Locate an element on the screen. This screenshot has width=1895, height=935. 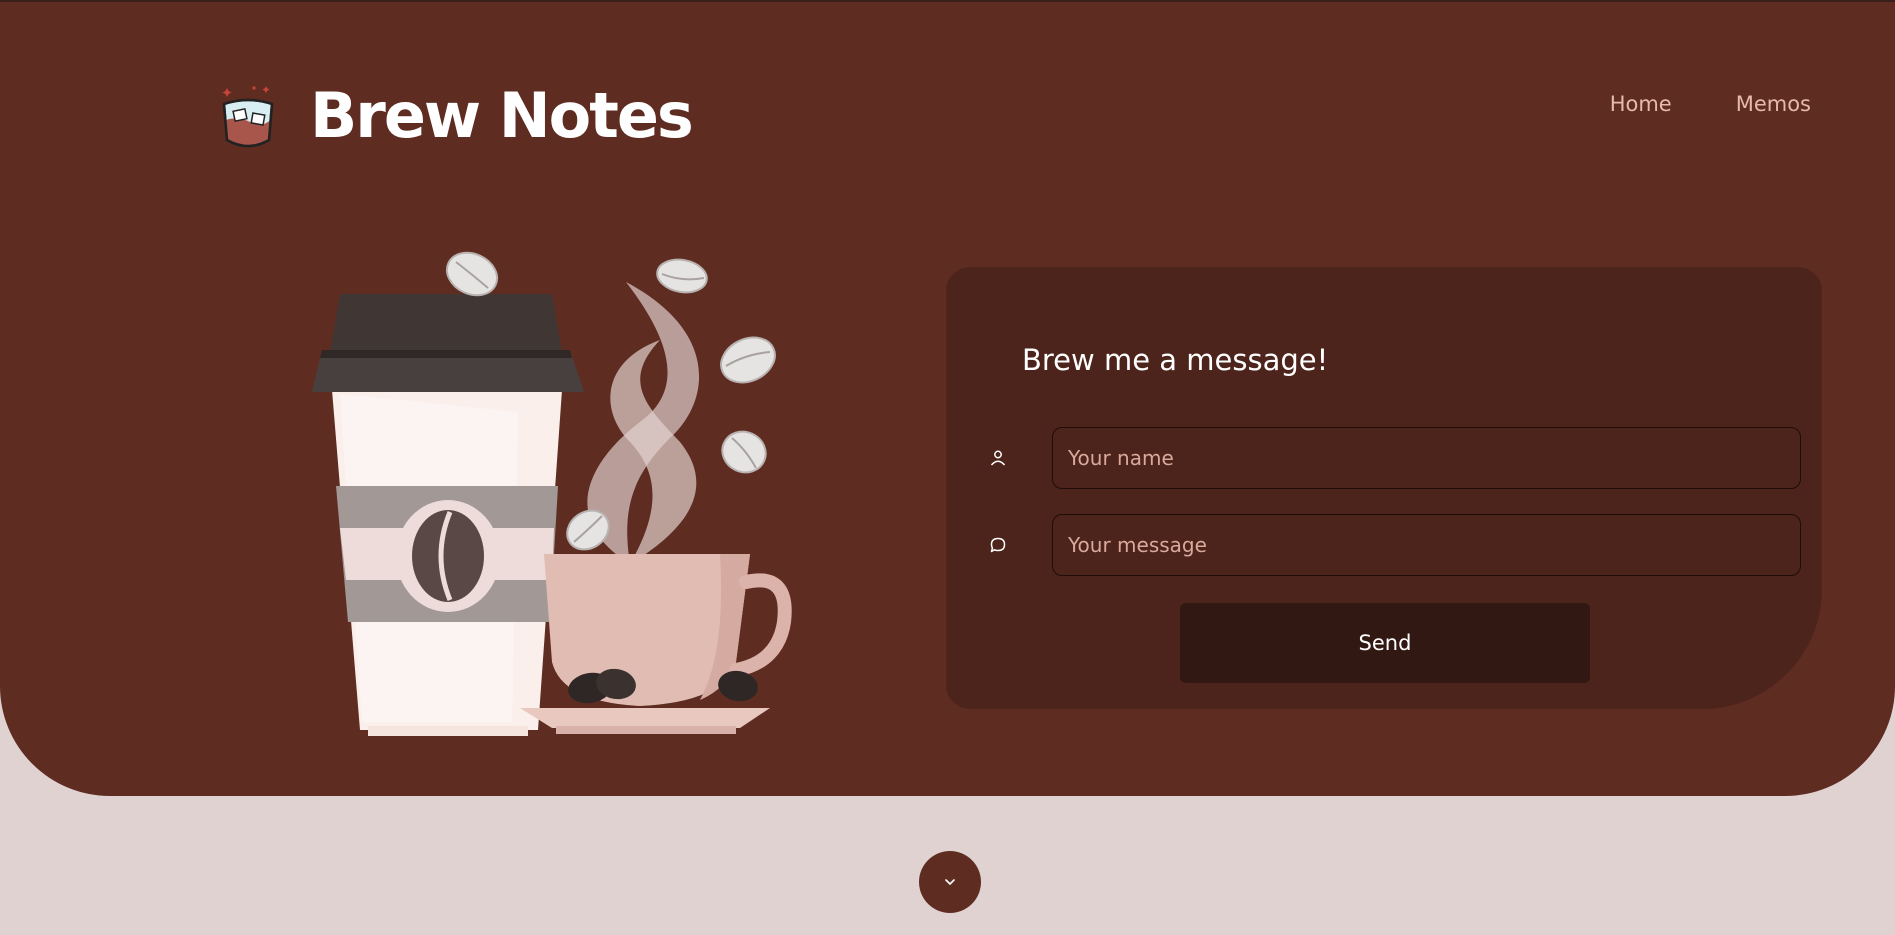
scroll-down-button is located at coordinates (950, 882).